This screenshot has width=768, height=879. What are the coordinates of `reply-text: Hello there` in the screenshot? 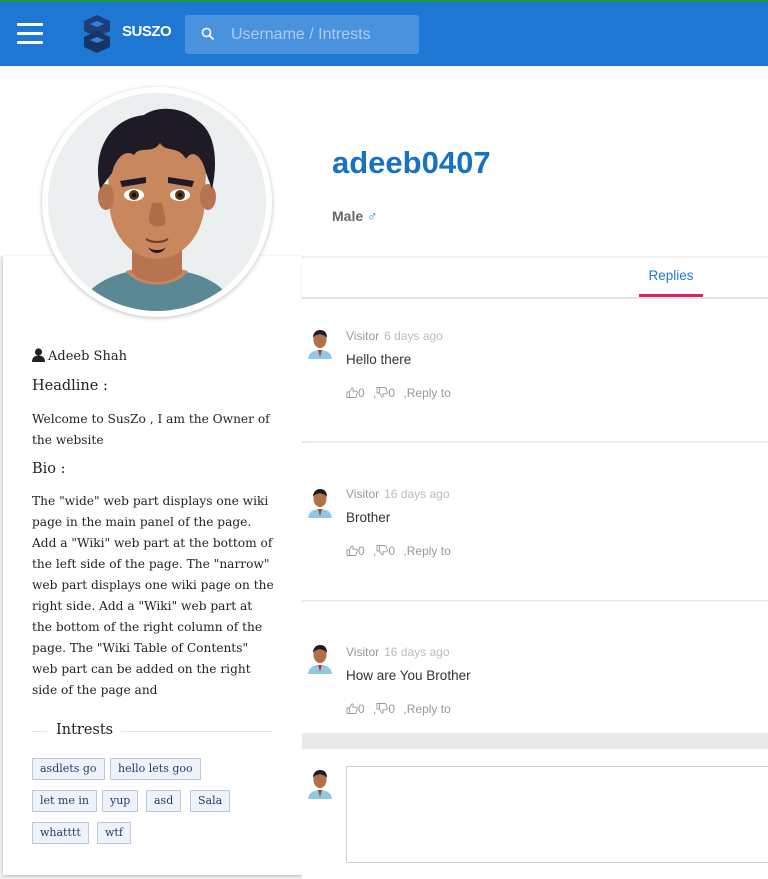 It's located at (379, 359).